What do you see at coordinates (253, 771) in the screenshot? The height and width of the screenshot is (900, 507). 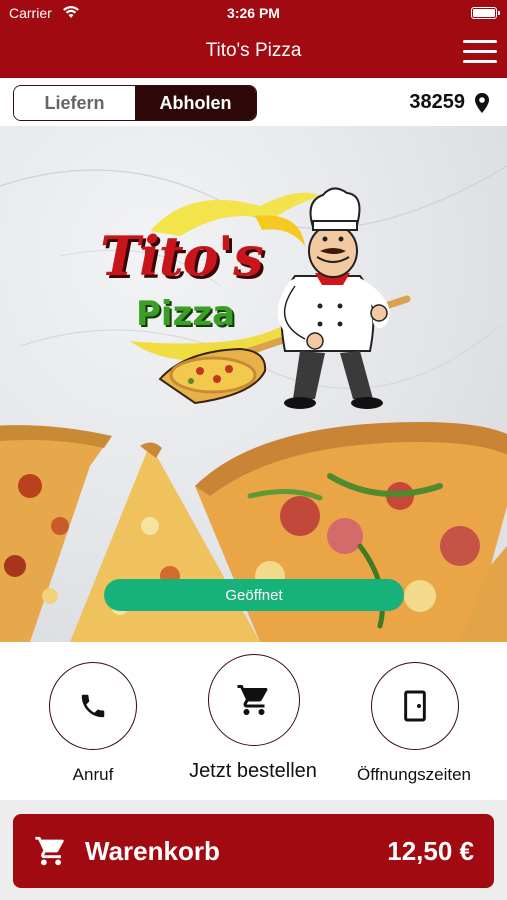 I see `order-label: Jetzt bestellen` at bounding box center [253, 771].